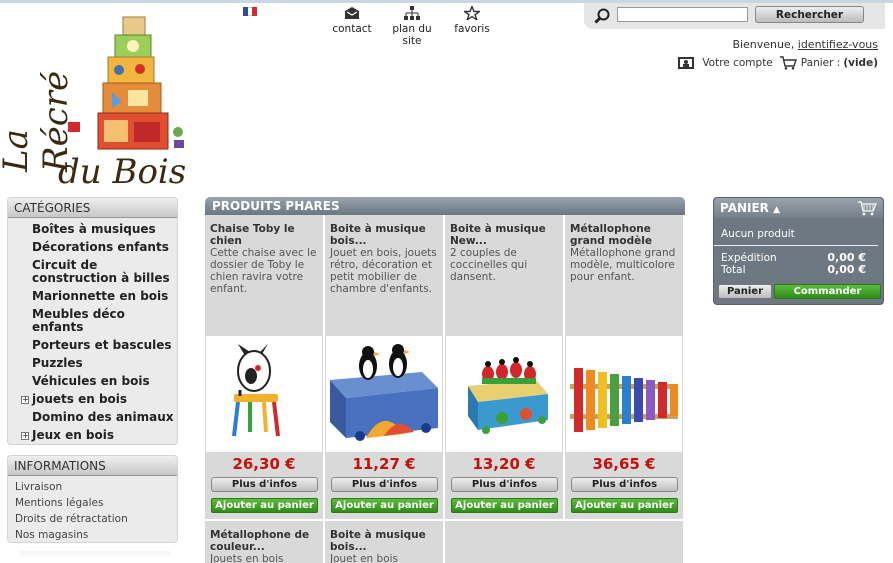  What do you see at coordinates (445, 206) in the screenshot?
I see `featured-products-title: PRODUITS PHARES` at bounding box center [445, 206].